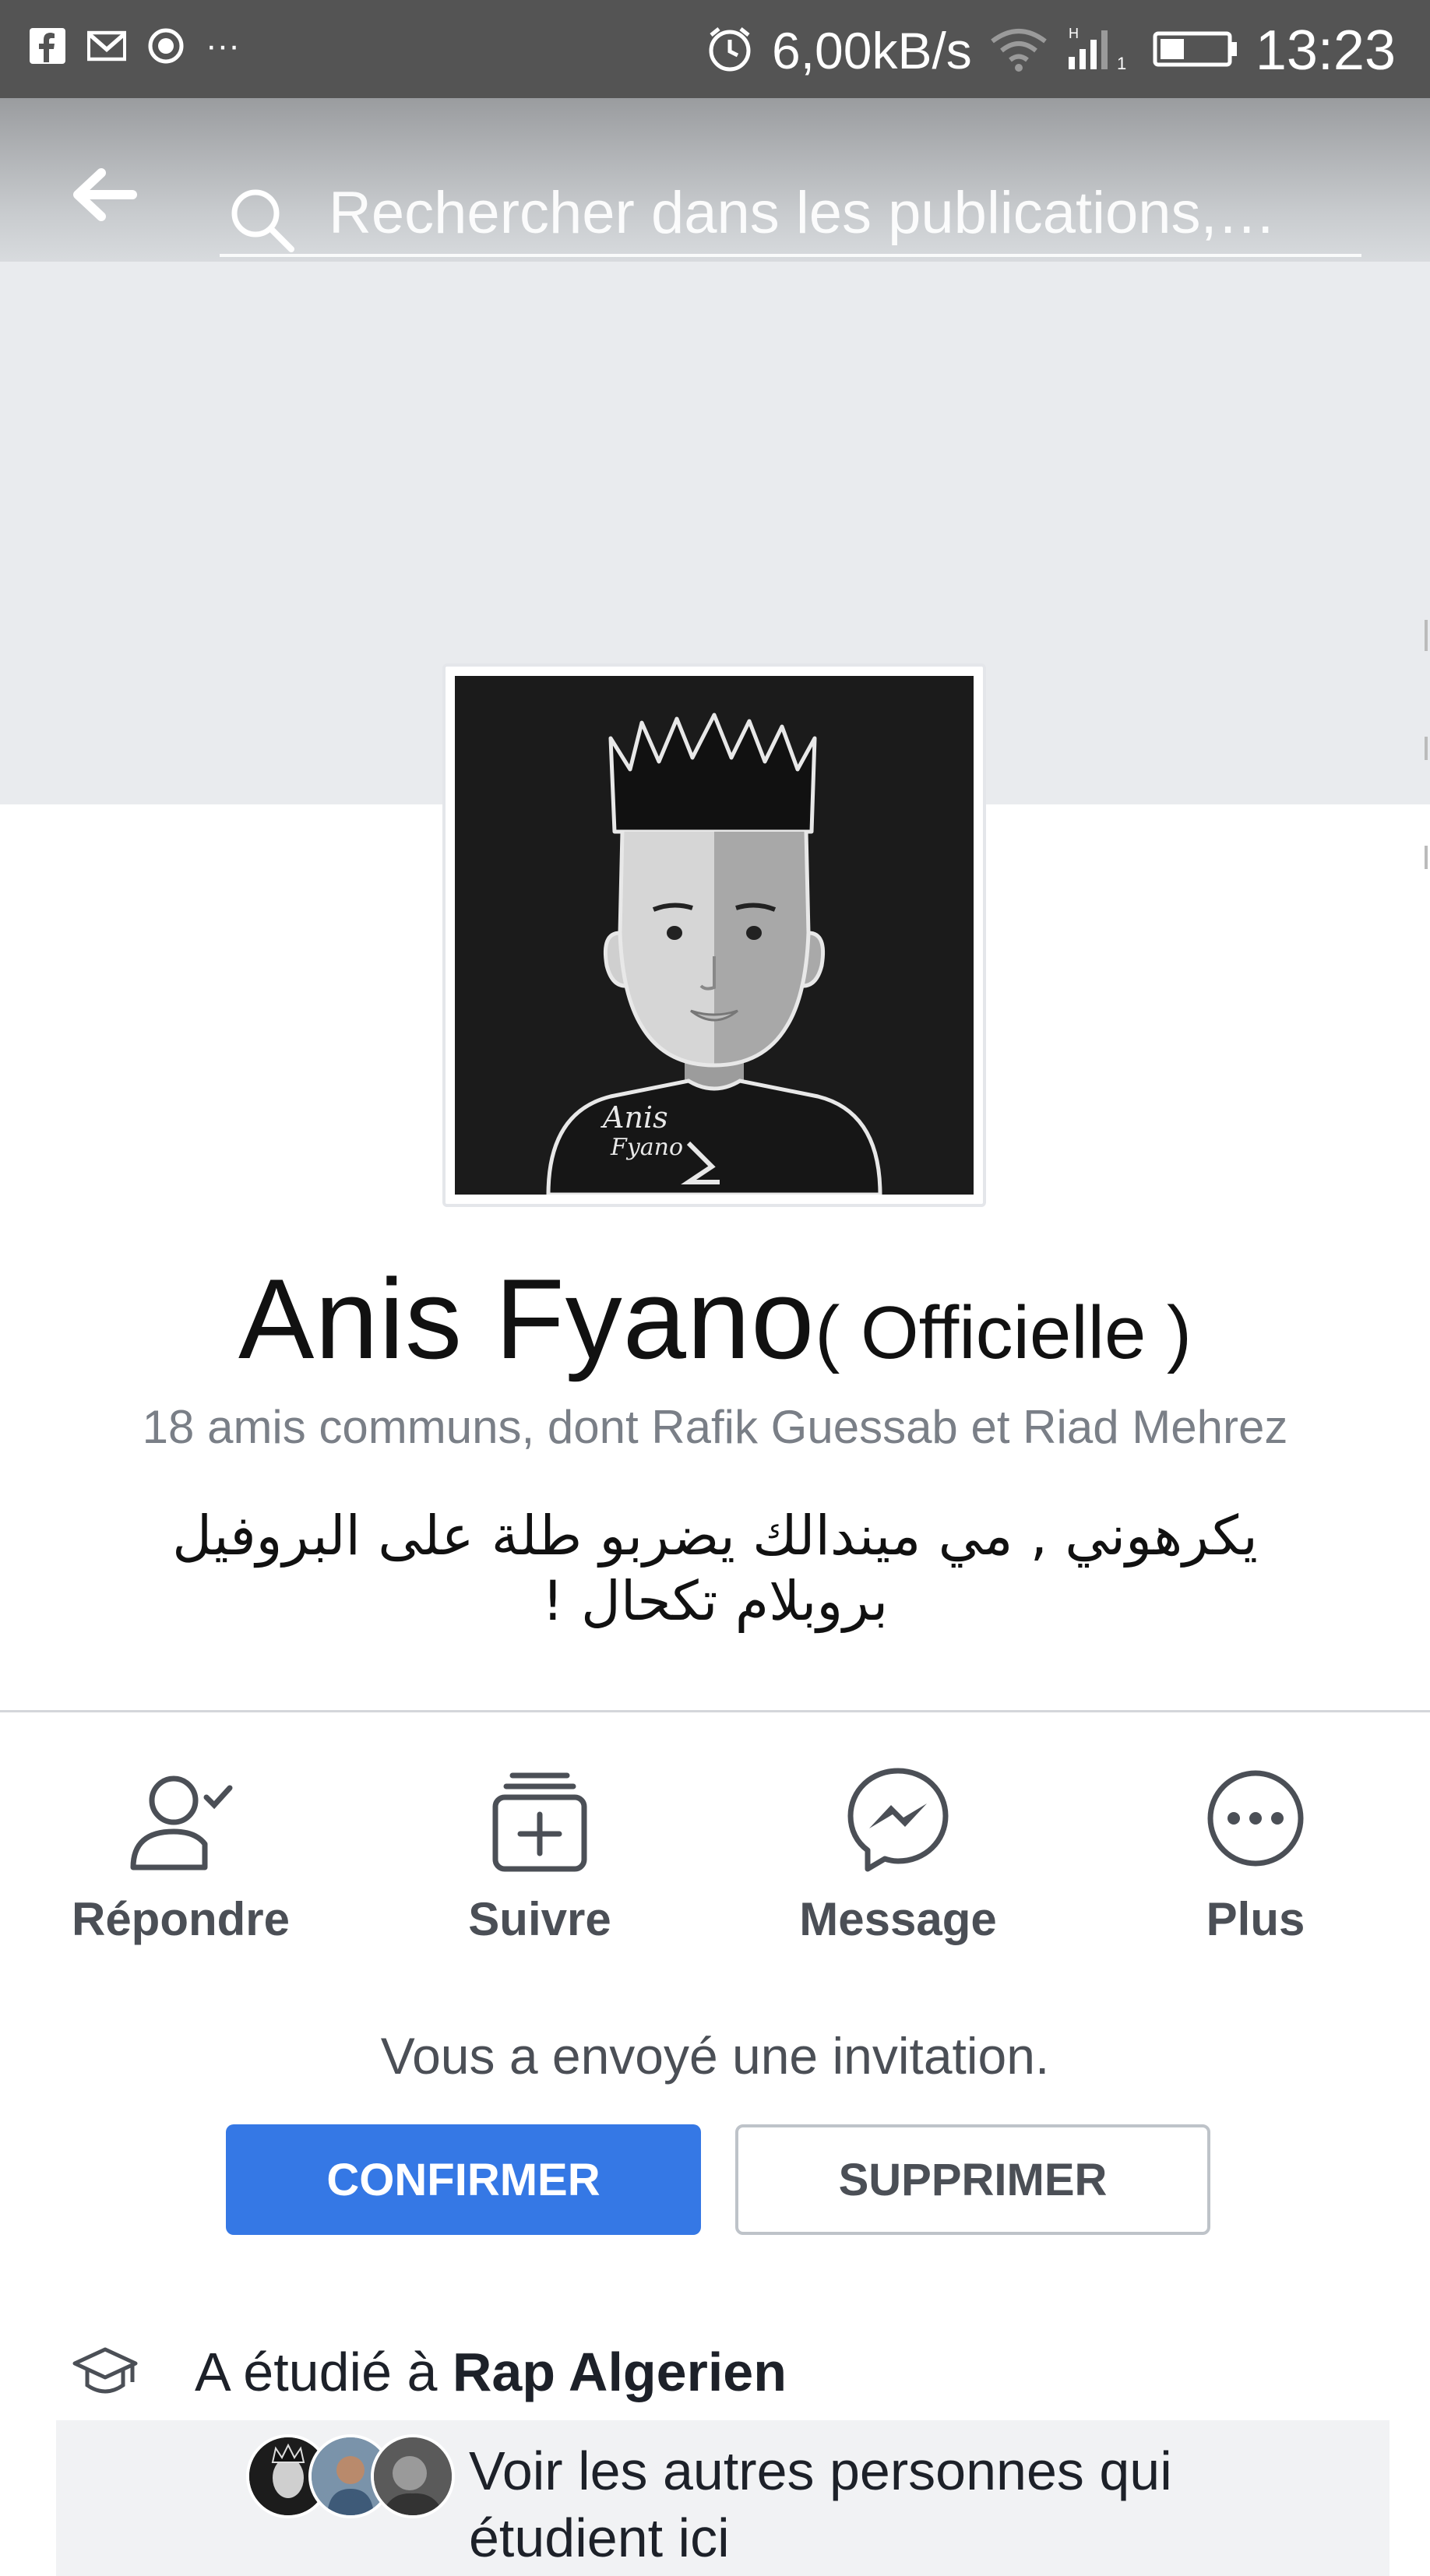  What do you see at coordinates (620, 2372) in the screenshot?
I see `education-school: Rap Algerien` at bounding box center [620, 2372].